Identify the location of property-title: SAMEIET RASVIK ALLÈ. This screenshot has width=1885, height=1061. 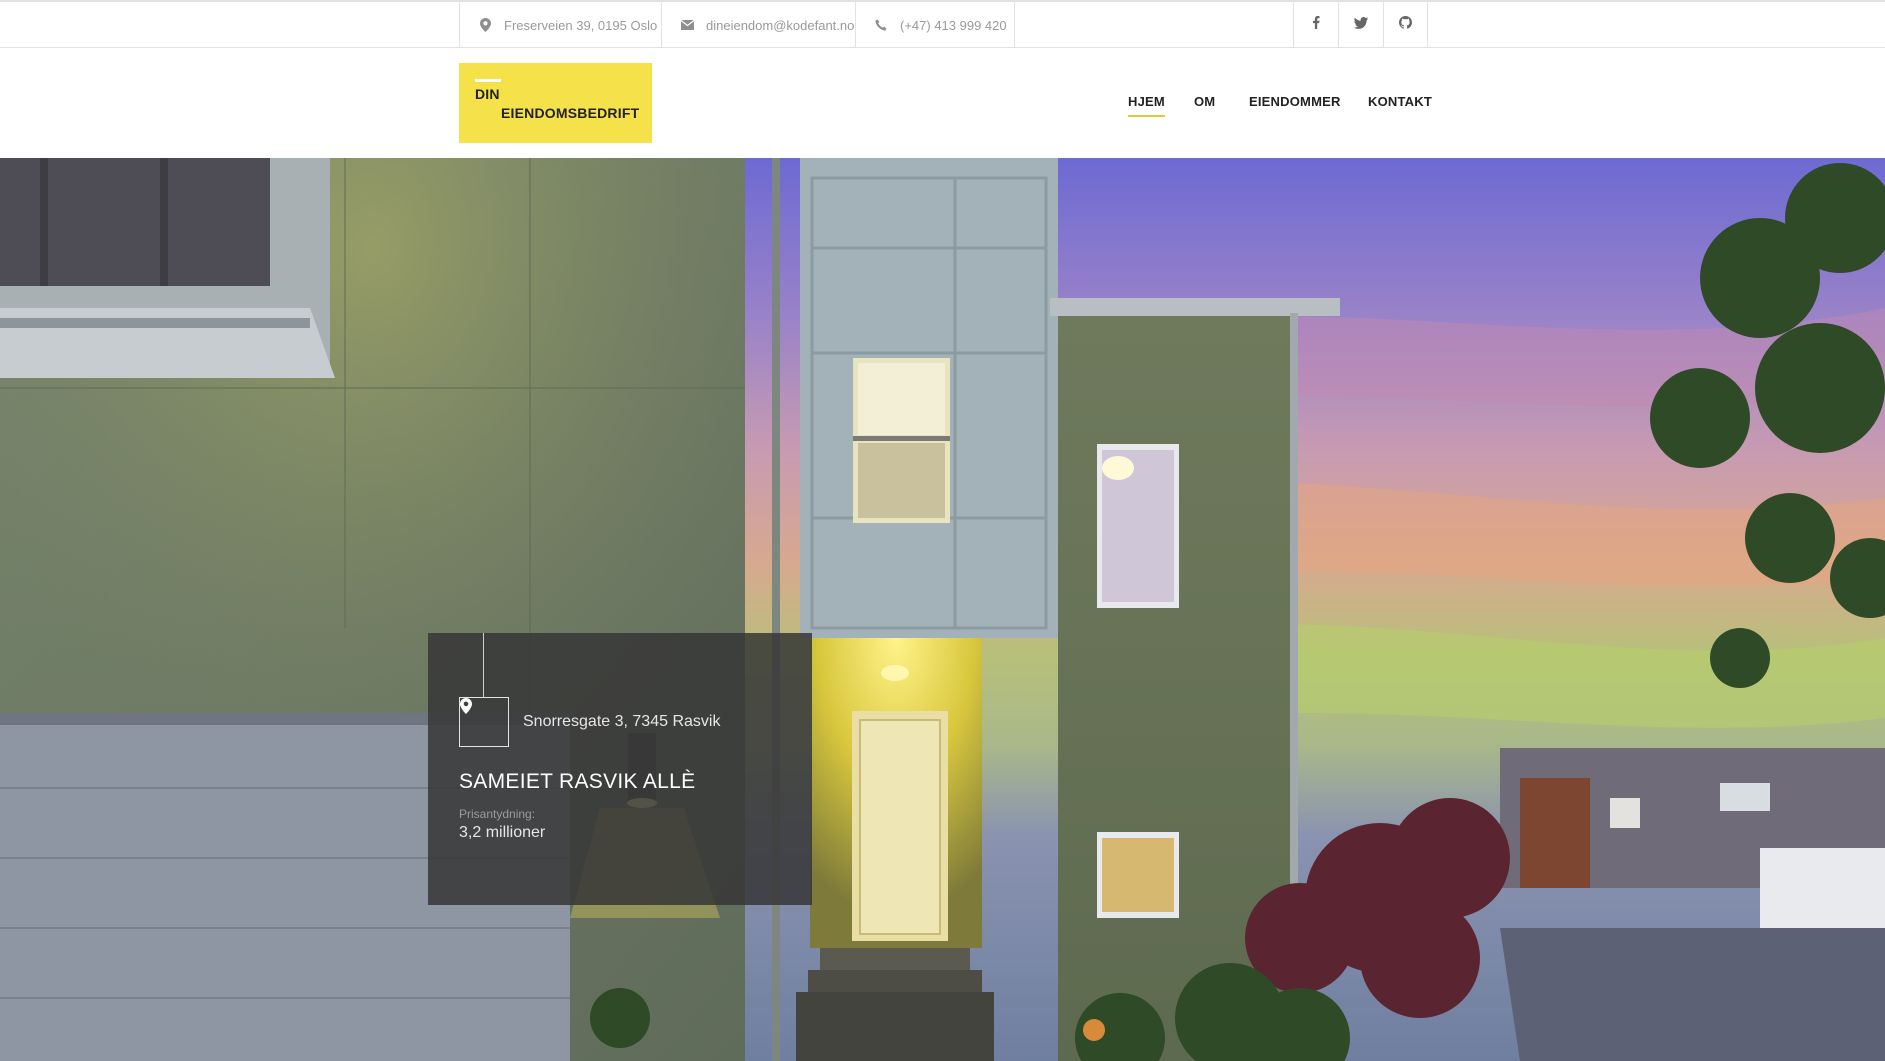
(577, 782).